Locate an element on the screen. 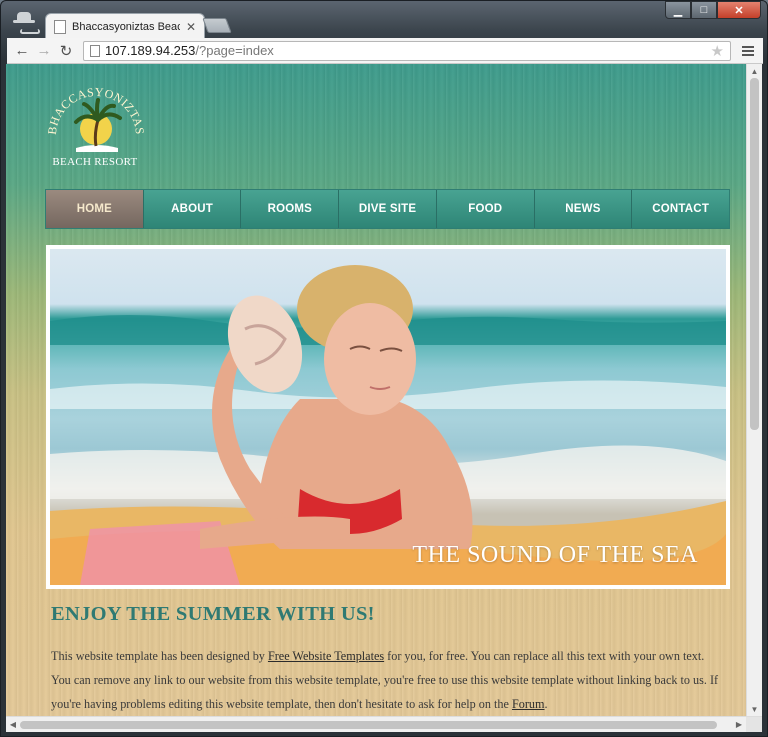 This screenshot has width=768, height=737. close-tab-icon: ✕ is located at coordinates (191, 27).